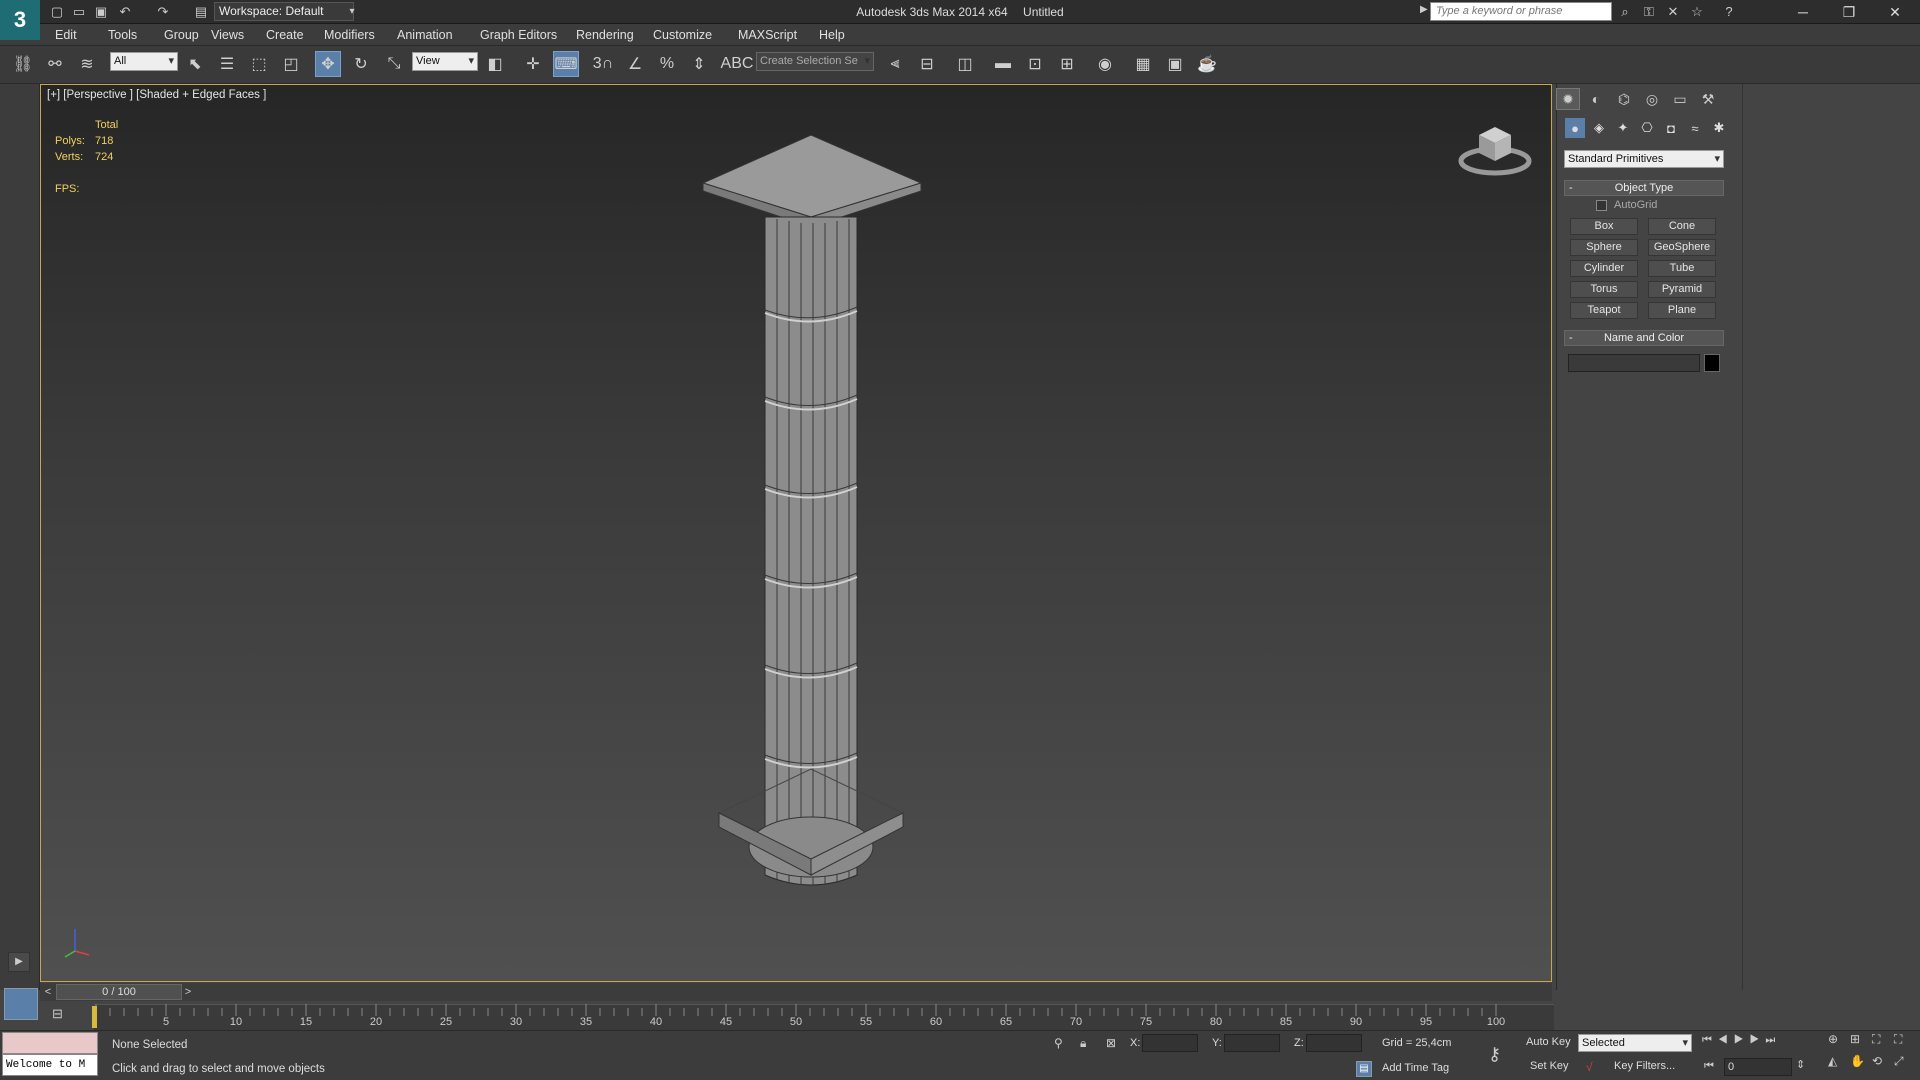 This screenshot has height=1080, width=1920. Describe the element at coordinates (1415, 1068) in the screenshot. I see `add-time-tag-button: Add Time Tag` at that location.